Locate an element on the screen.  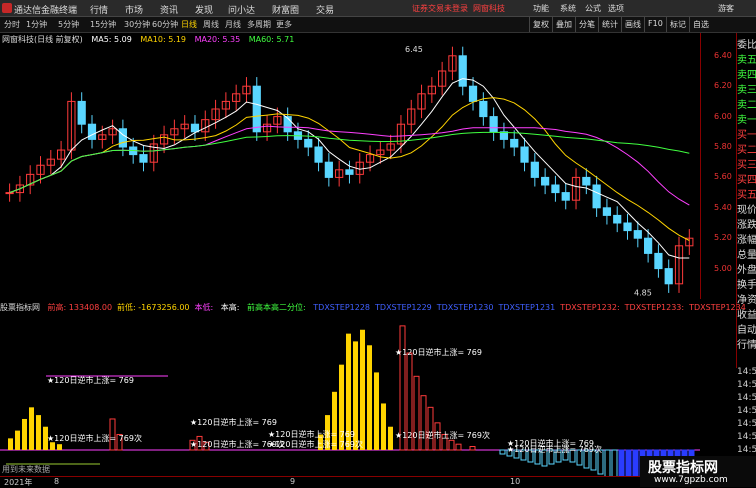
watermark: 股票指标网 www.7gpzb.com is located at coordinates (698, 471).